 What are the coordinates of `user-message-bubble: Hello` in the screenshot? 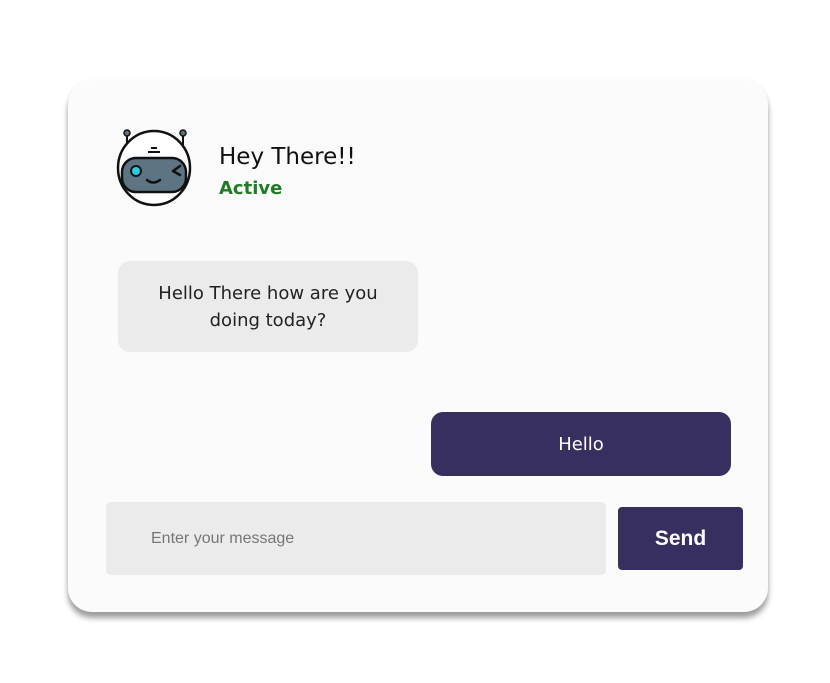 It's located at (581, 444).